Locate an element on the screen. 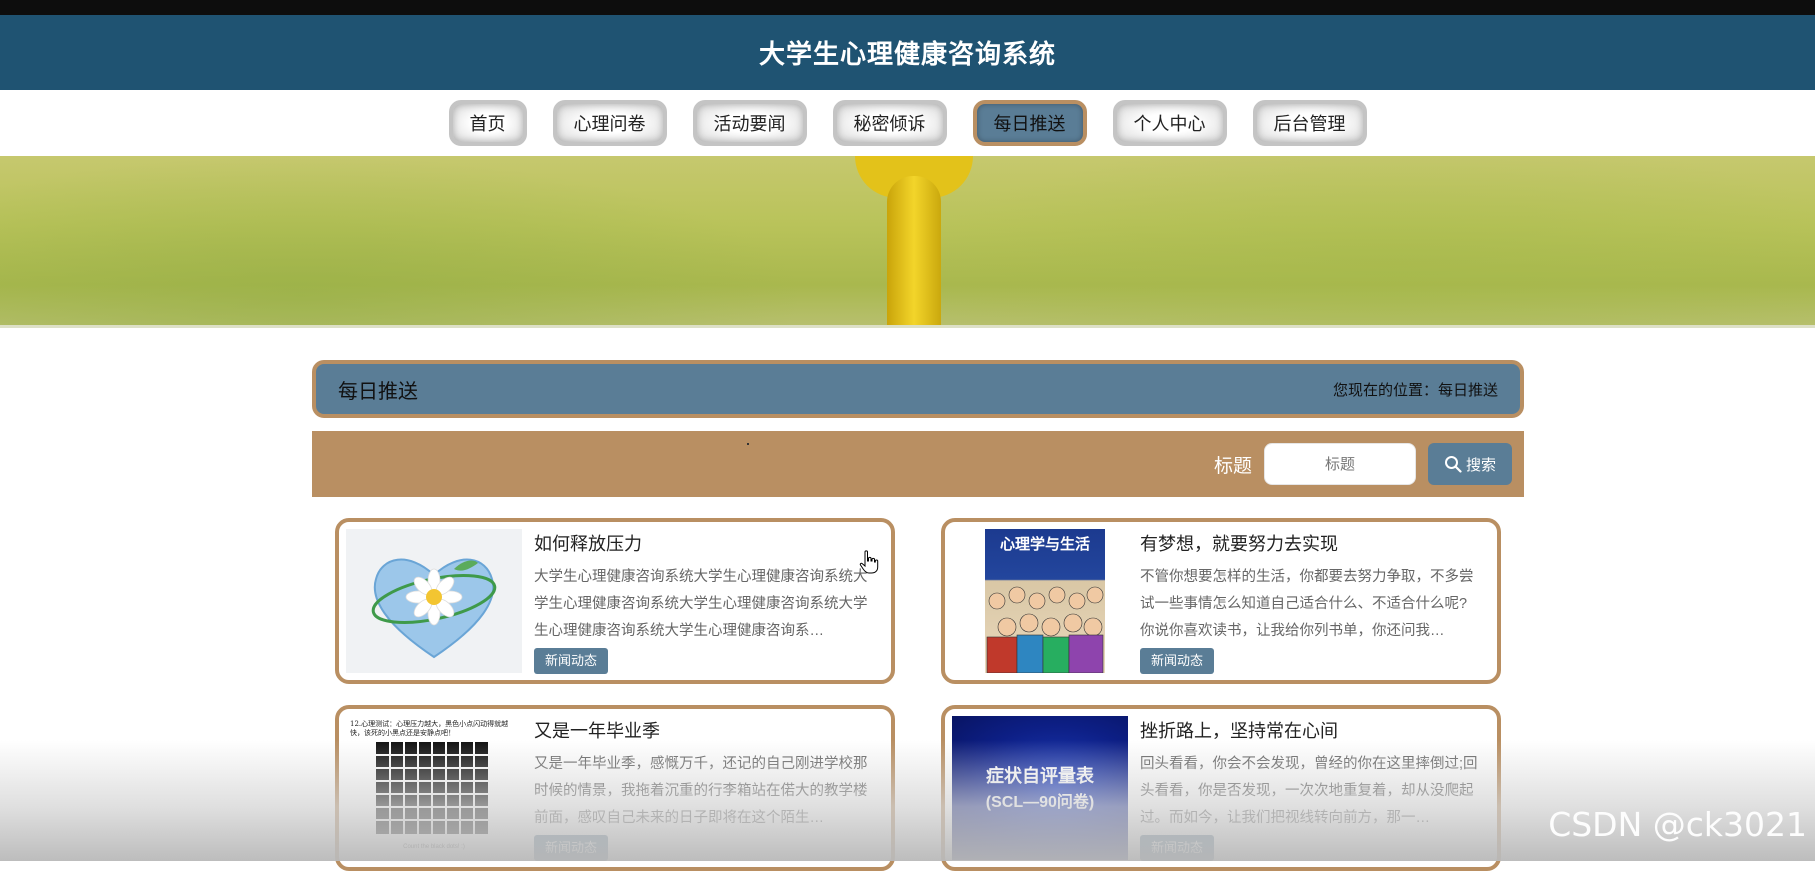  book-cover: 心理学与生活 is located at coordinates (1045, 601).